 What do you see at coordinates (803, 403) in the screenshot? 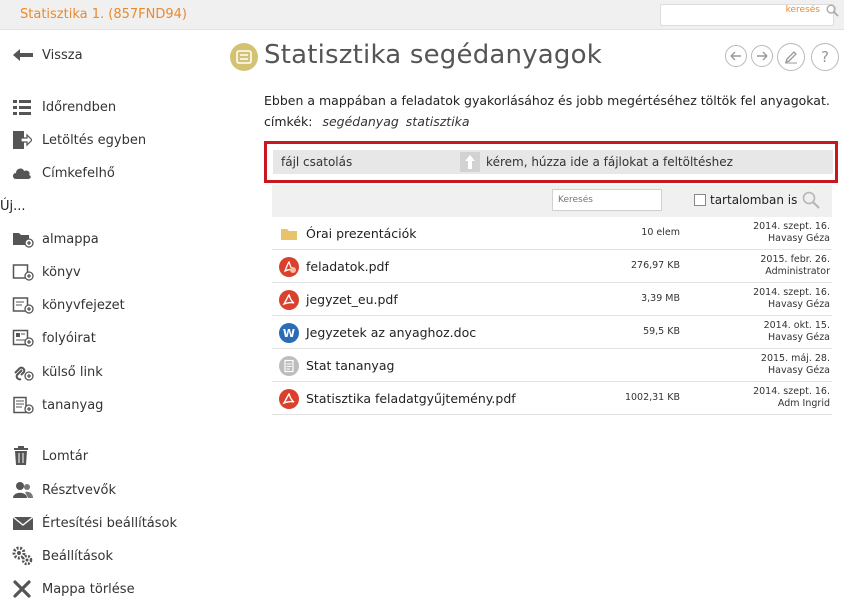
I see `file-owner: Adm Ingrid` at bounding box center [803, 403].